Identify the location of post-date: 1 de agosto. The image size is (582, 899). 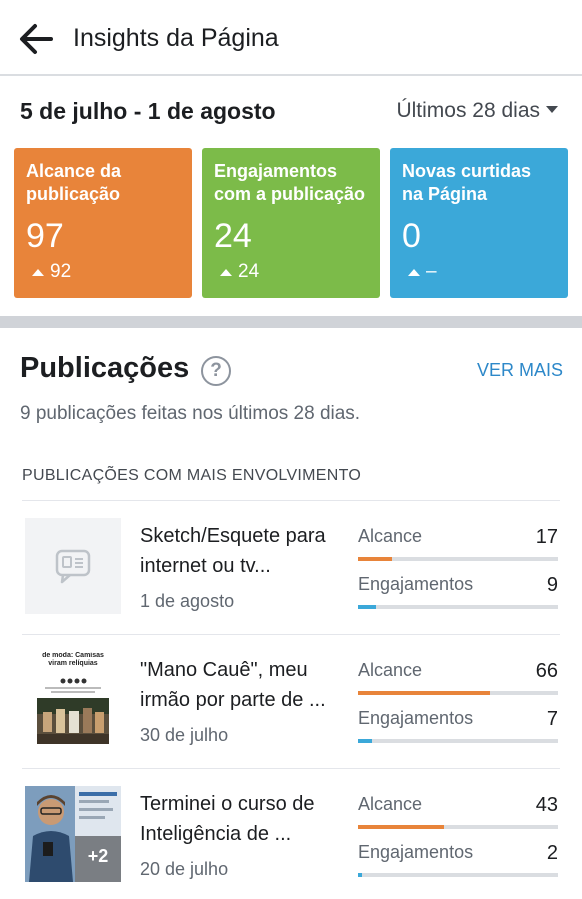
(187, 601).